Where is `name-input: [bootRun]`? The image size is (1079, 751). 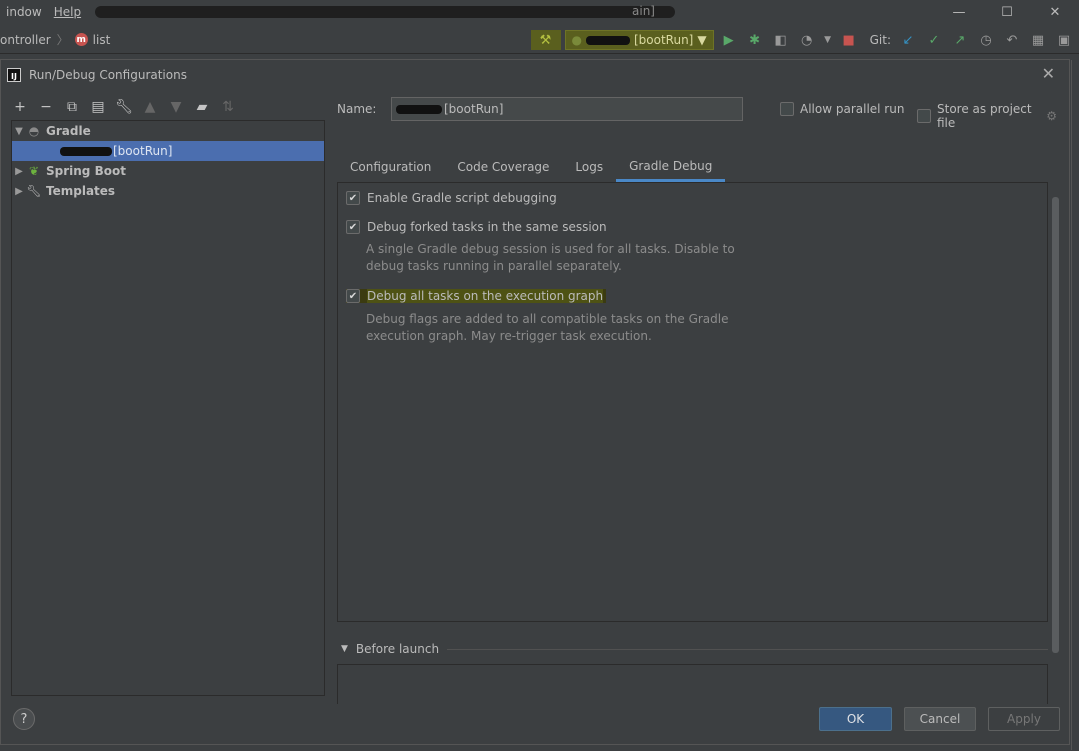
name-input: [bootRun] is located at coordinates (567, 109).